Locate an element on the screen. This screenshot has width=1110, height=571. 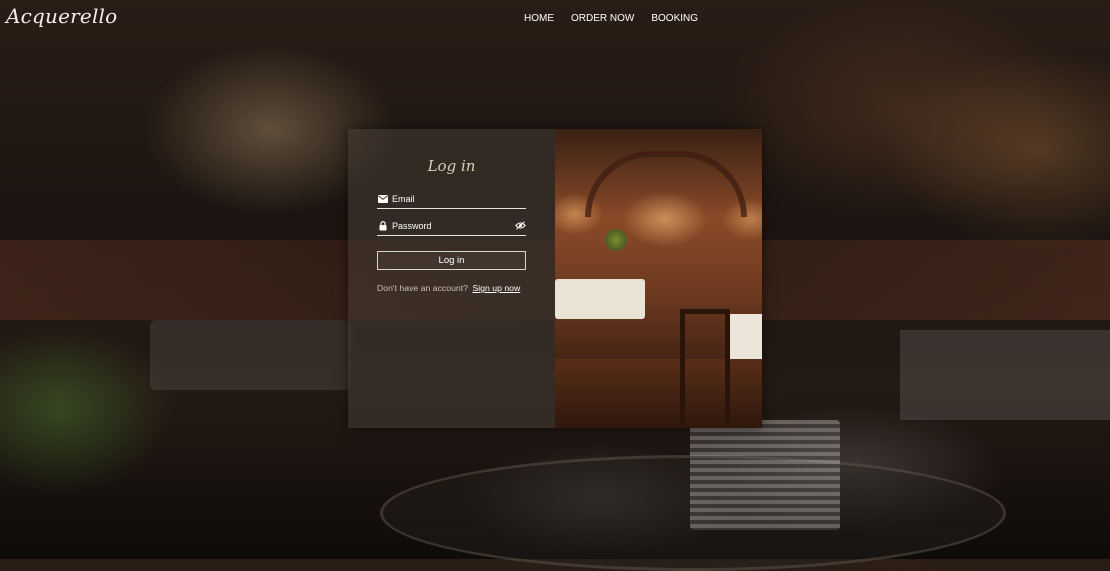
envelope-icon is located at coordinates (382, 198).